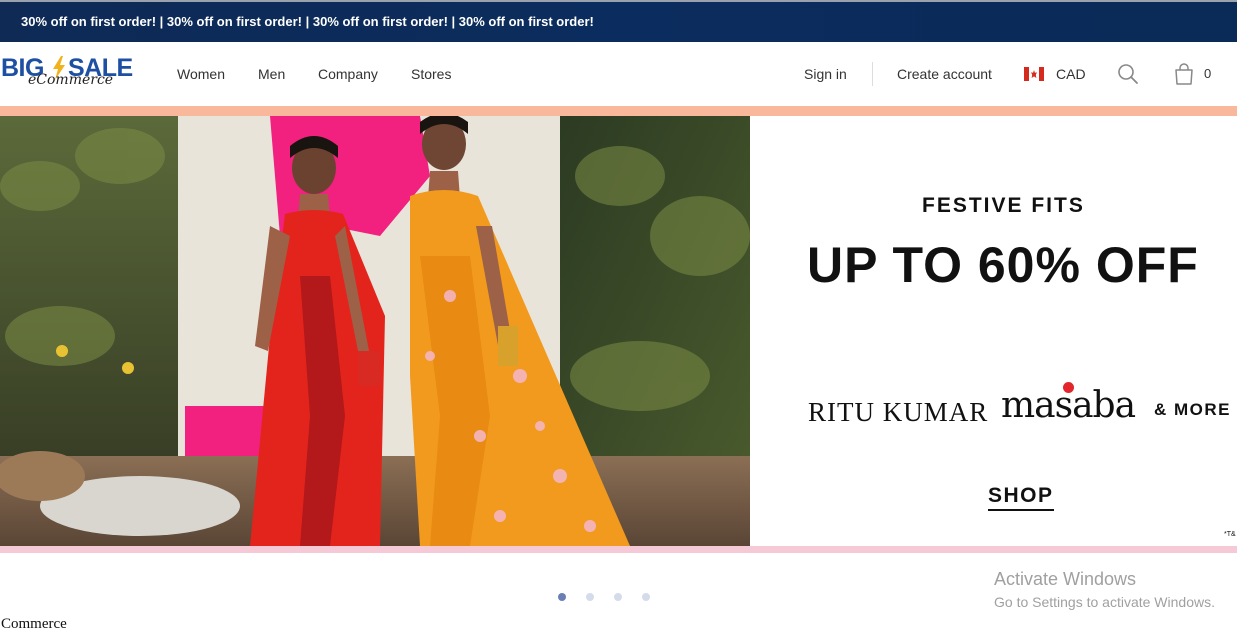 The width and height of the screenshot is (1237, 640). I want to click on brand-more: & MORE, so click(1192, 409).